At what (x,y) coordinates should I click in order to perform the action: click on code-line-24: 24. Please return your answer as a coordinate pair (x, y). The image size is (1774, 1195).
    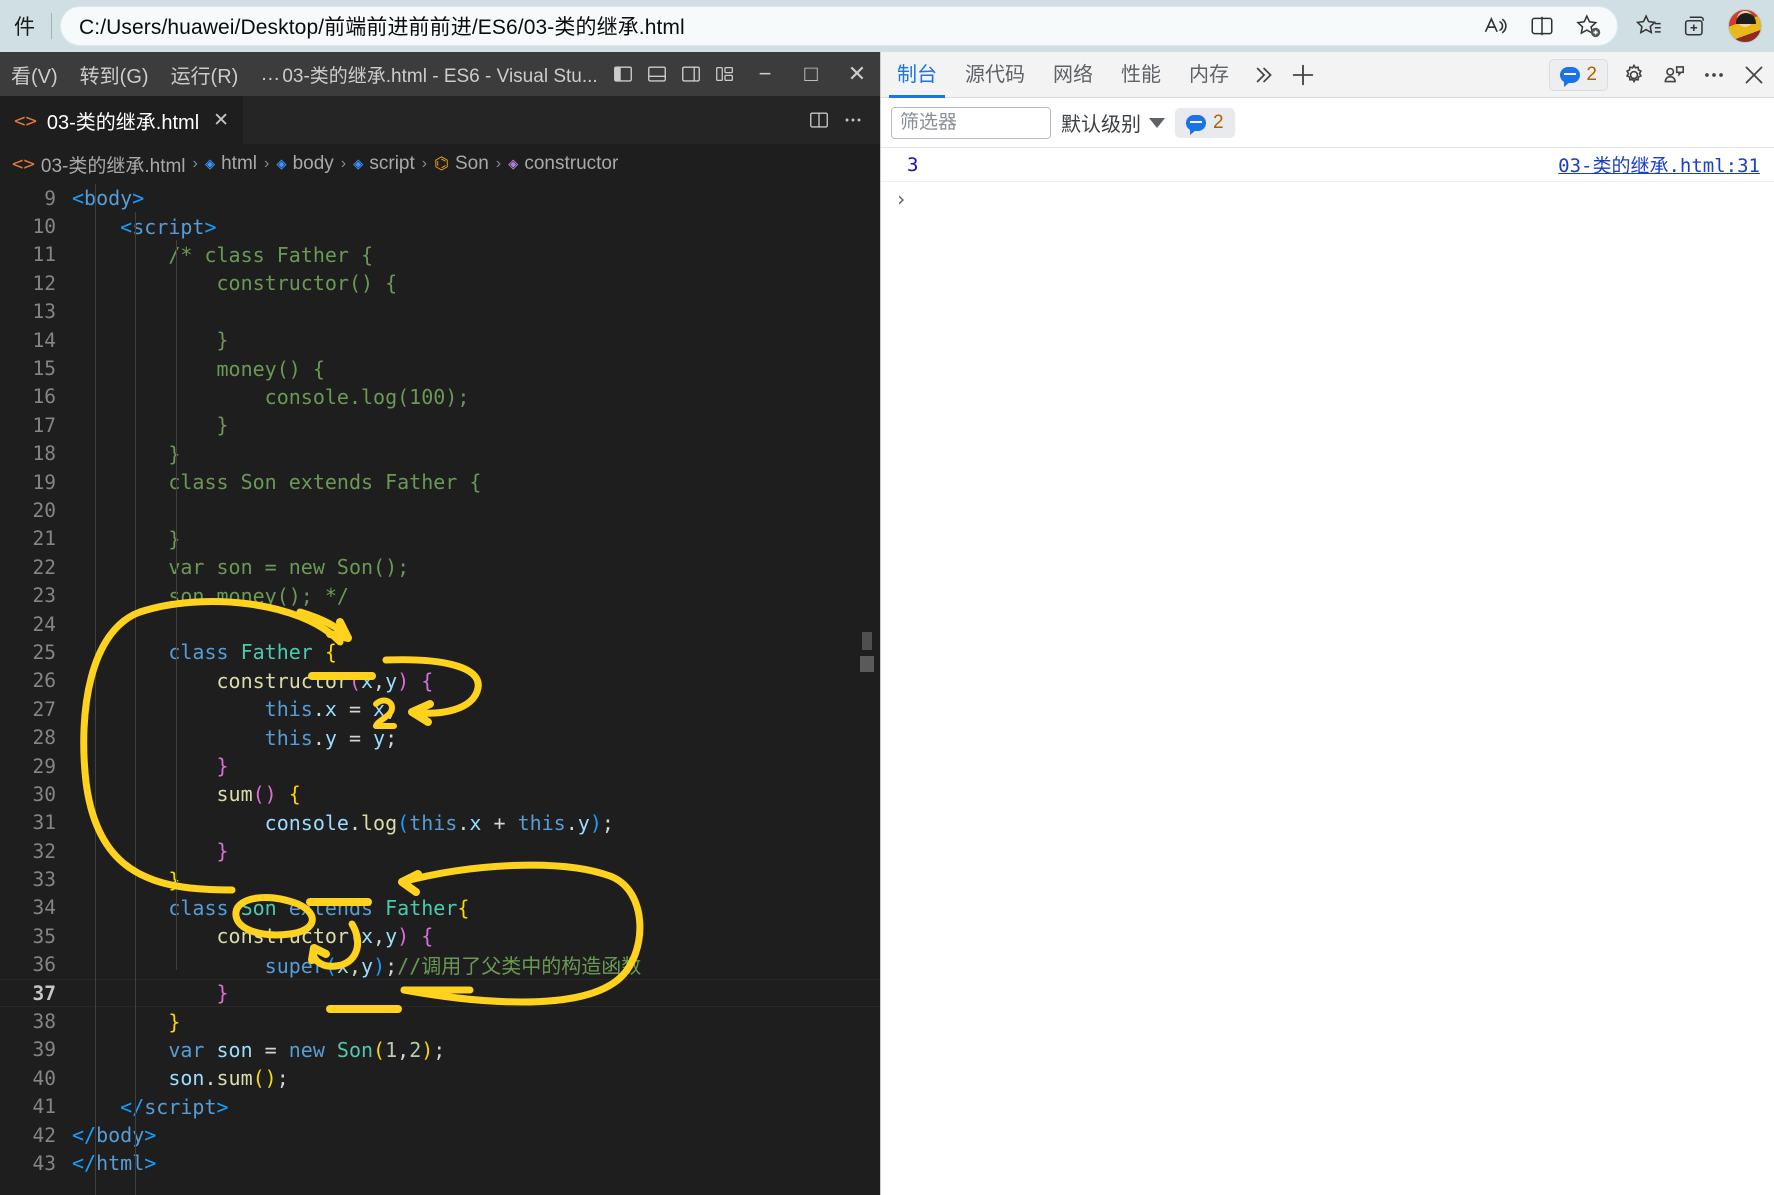
    Looking at the image, I should click on (440, 624).